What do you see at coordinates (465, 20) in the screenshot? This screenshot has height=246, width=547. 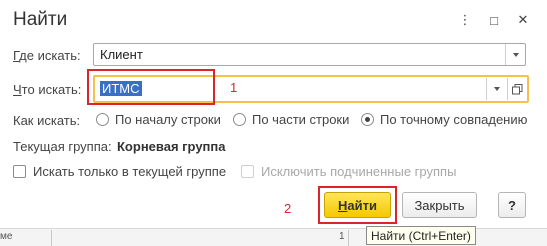 I see `more-icon: ⋮` at bounding box center [465, 20].